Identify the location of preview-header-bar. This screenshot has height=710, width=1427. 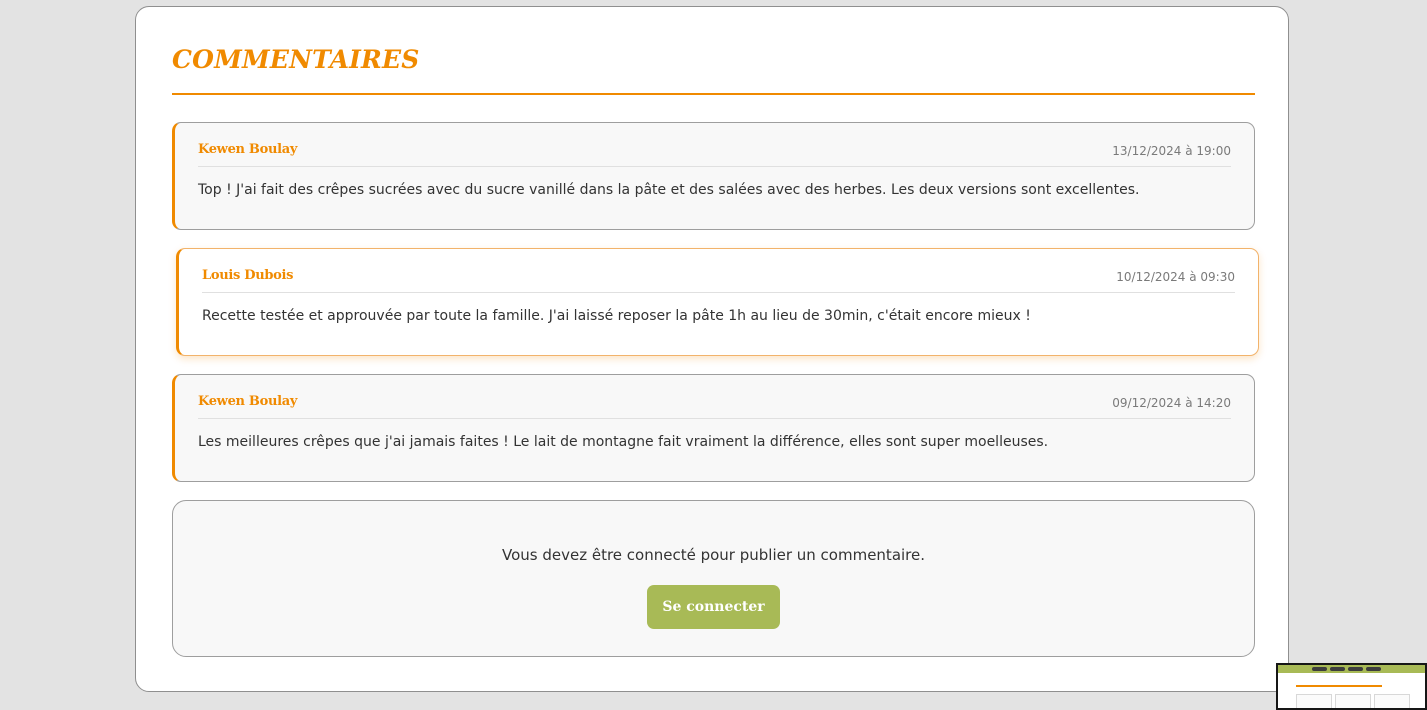
(1351, 669).